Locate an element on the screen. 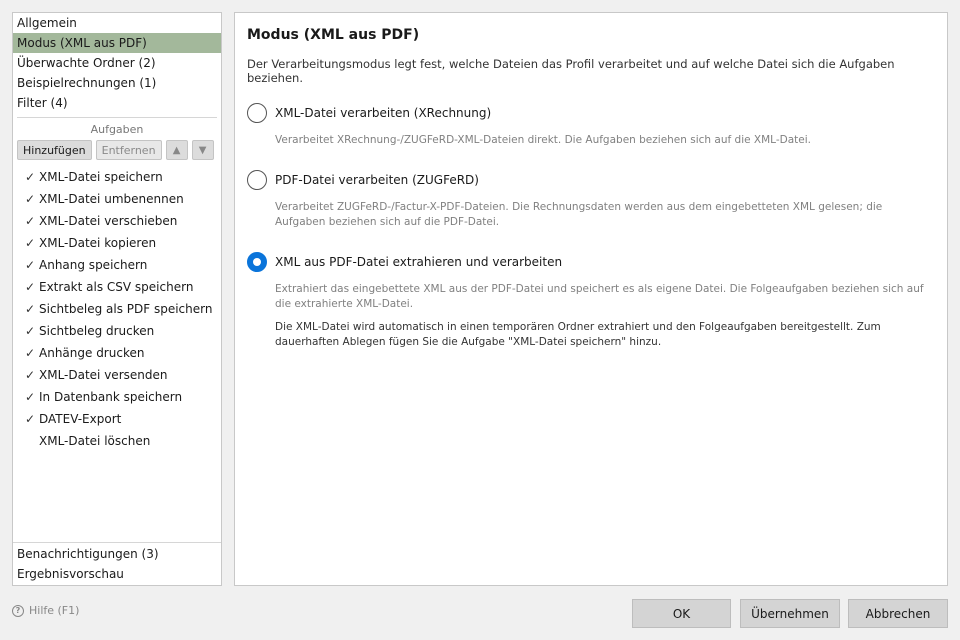 The image size is (960, 640). arrow-down-icon: ▼ is located at coordinates (202, 150).